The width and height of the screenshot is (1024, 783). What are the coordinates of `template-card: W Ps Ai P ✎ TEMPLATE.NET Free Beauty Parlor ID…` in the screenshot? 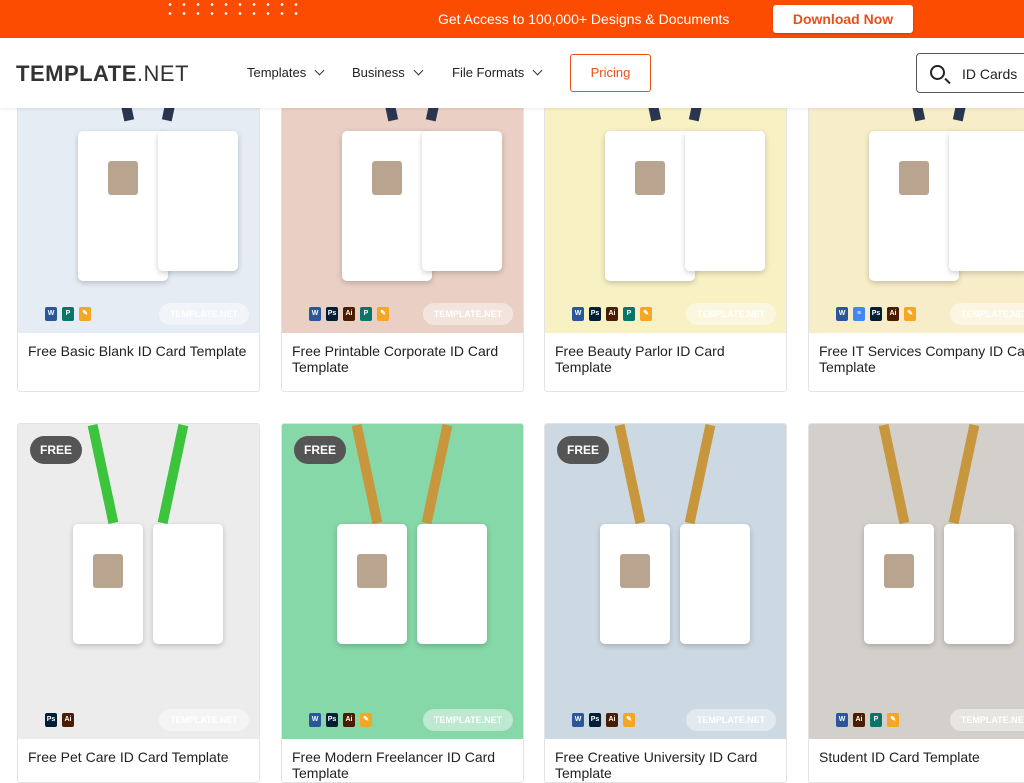 It's located at (665, 226).